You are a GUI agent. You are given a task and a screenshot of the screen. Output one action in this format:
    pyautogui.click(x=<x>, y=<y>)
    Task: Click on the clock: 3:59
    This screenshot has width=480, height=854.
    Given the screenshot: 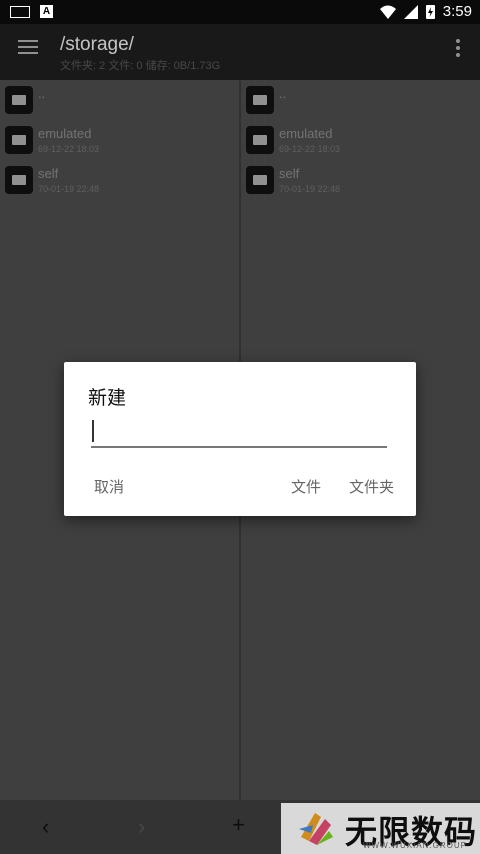 What is the action you would take?
    pyautogui.click(x=457, y=11)
    